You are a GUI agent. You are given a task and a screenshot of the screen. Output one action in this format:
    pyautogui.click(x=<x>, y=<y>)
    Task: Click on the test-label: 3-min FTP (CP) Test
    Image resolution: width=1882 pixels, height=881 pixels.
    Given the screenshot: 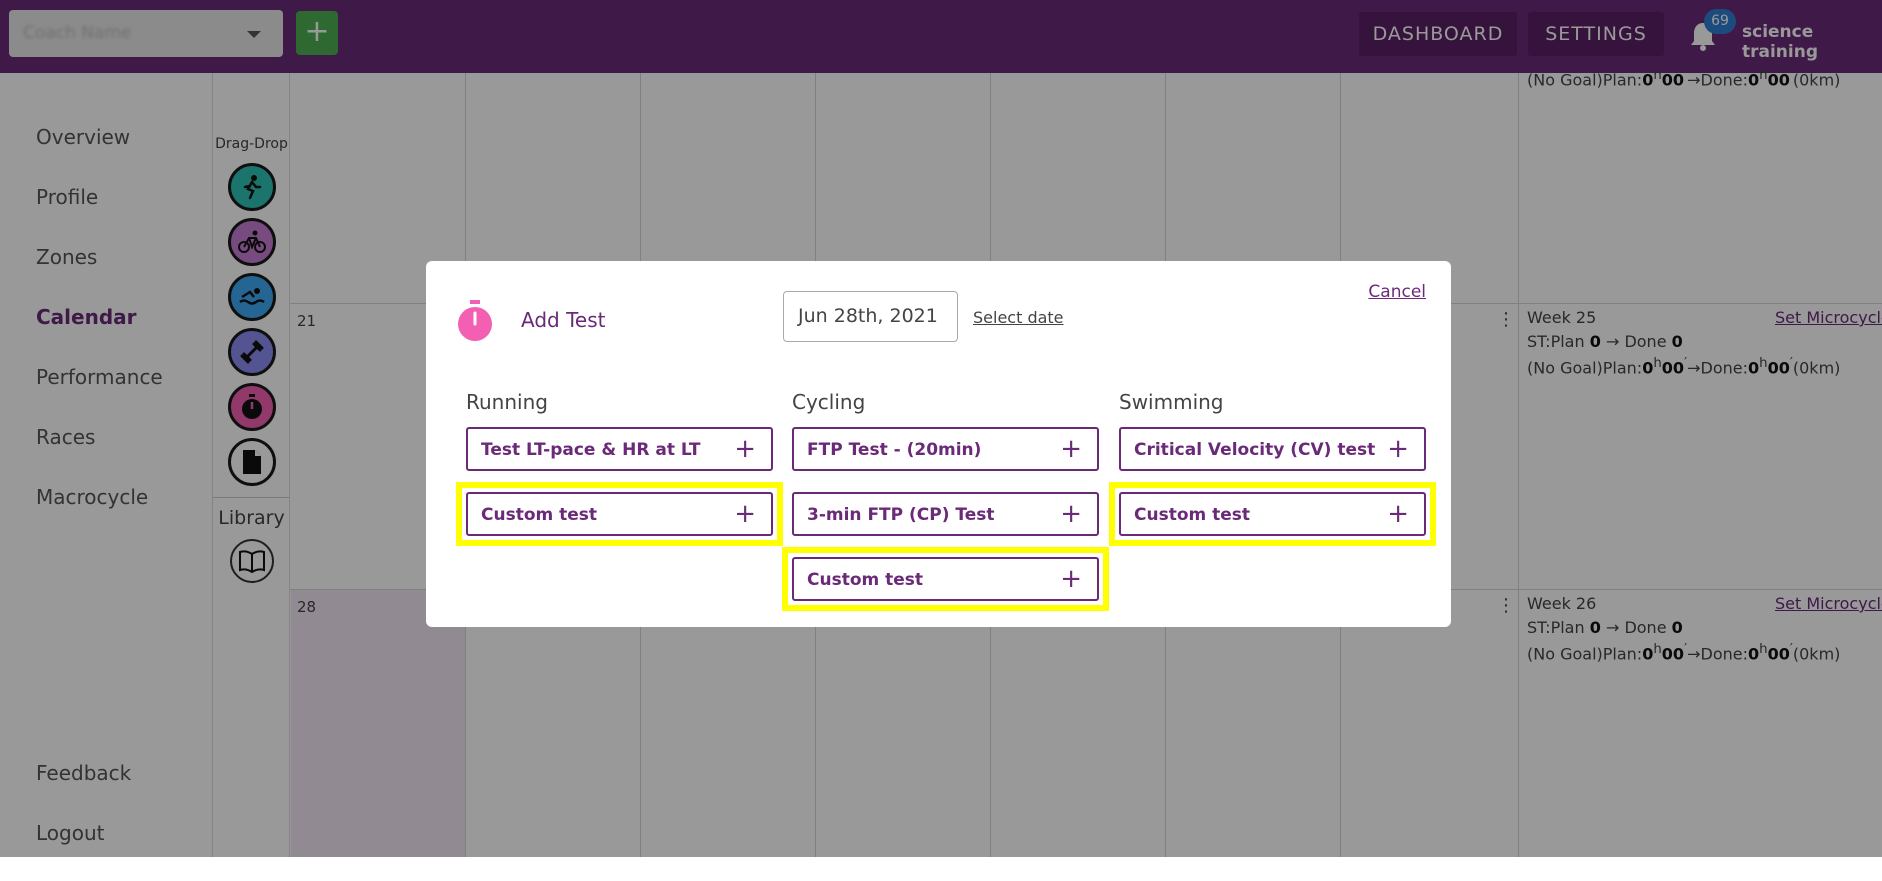 What is the action you would take?
    pyautogui.click(x=901, y=515)
    